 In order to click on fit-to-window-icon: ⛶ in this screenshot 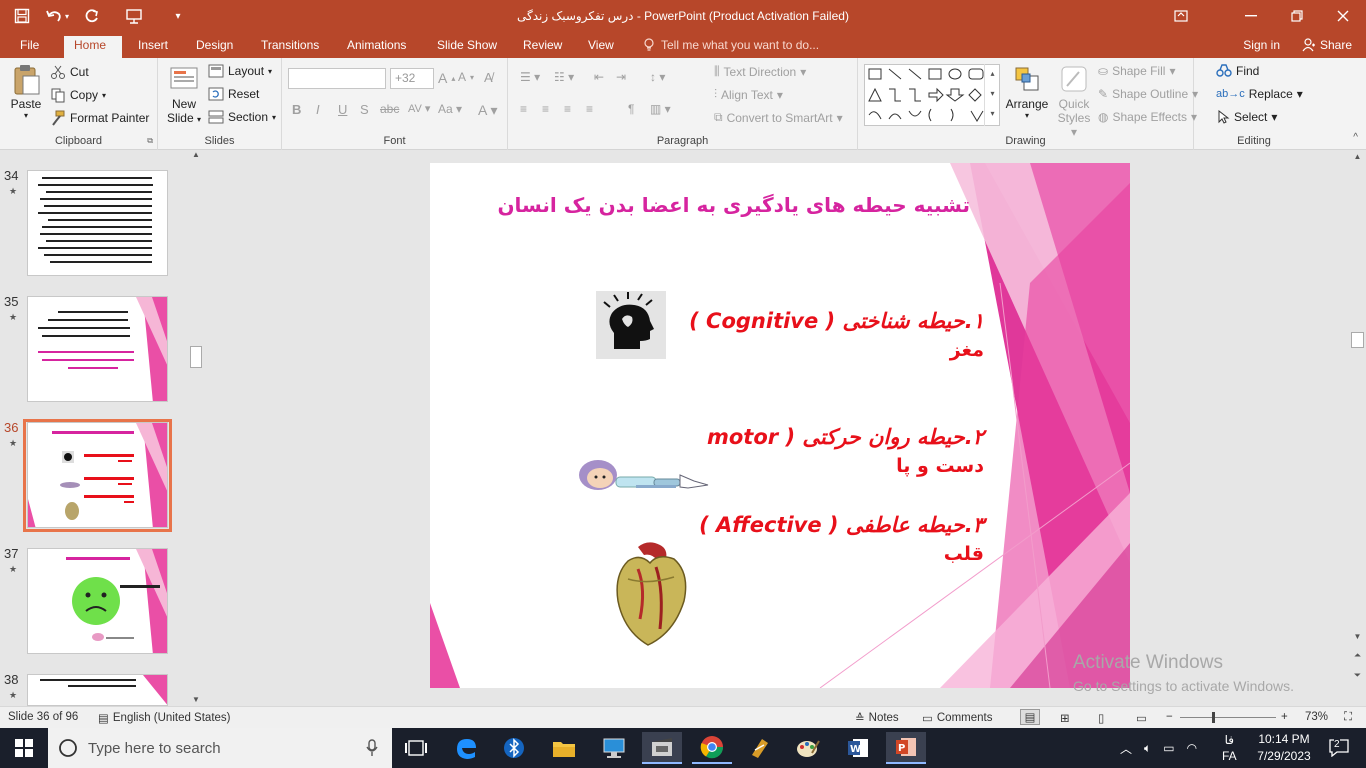, I will do `click(1348, 717)`.